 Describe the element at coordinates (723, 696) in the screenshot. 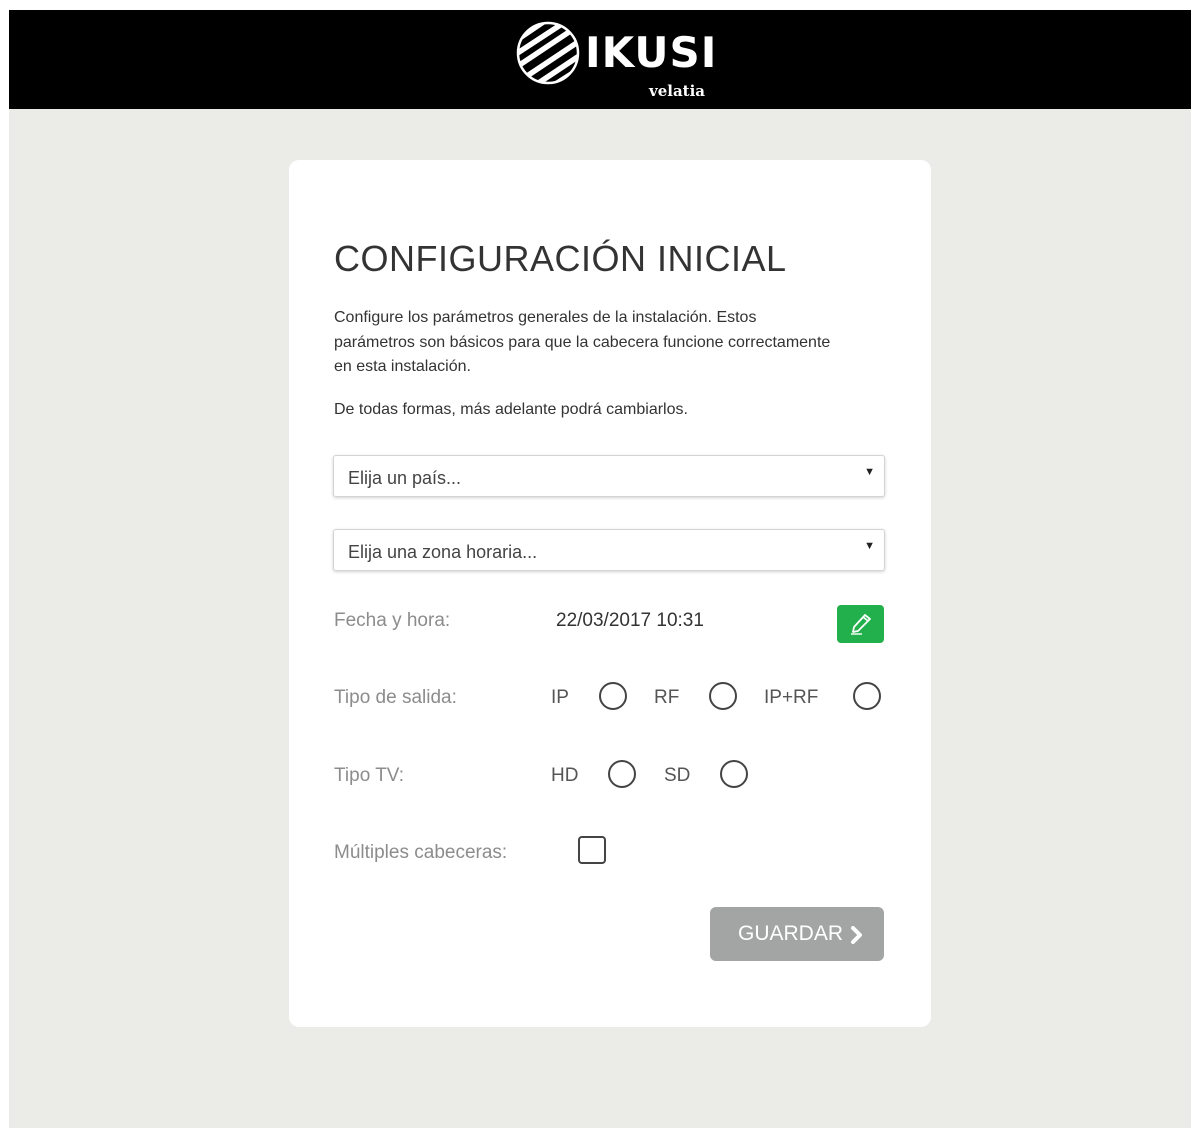

I see `output-radio-rf` at that location.